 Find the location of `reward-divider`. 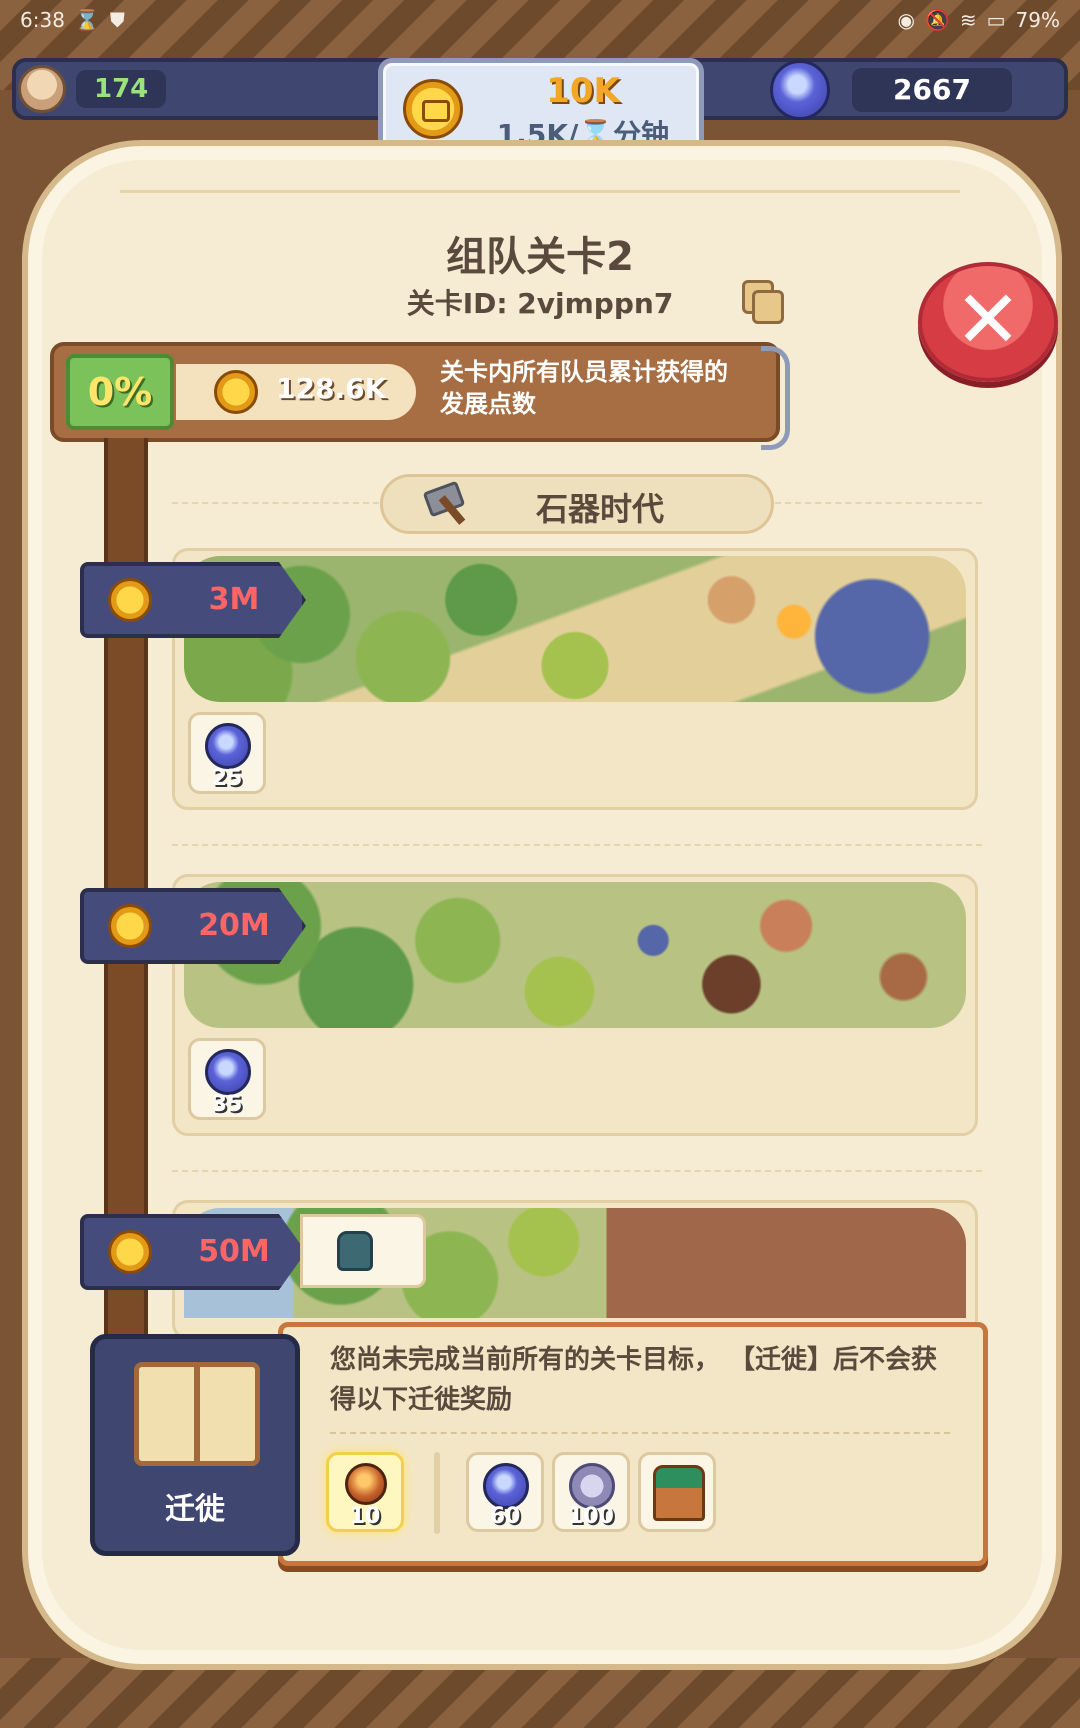

reward-divider is located at coordinates (437, 1493).